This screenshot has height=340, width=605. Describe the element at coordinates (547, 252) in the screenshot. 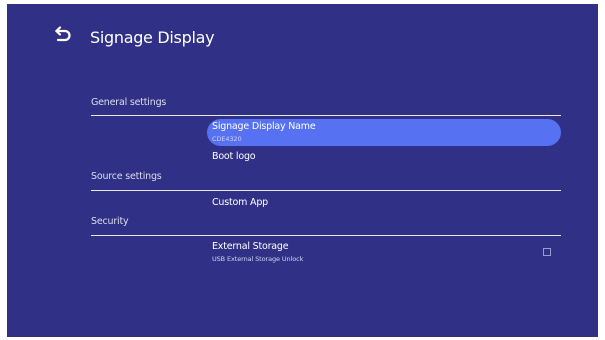

I see `external-storage-checkbox` at that location.